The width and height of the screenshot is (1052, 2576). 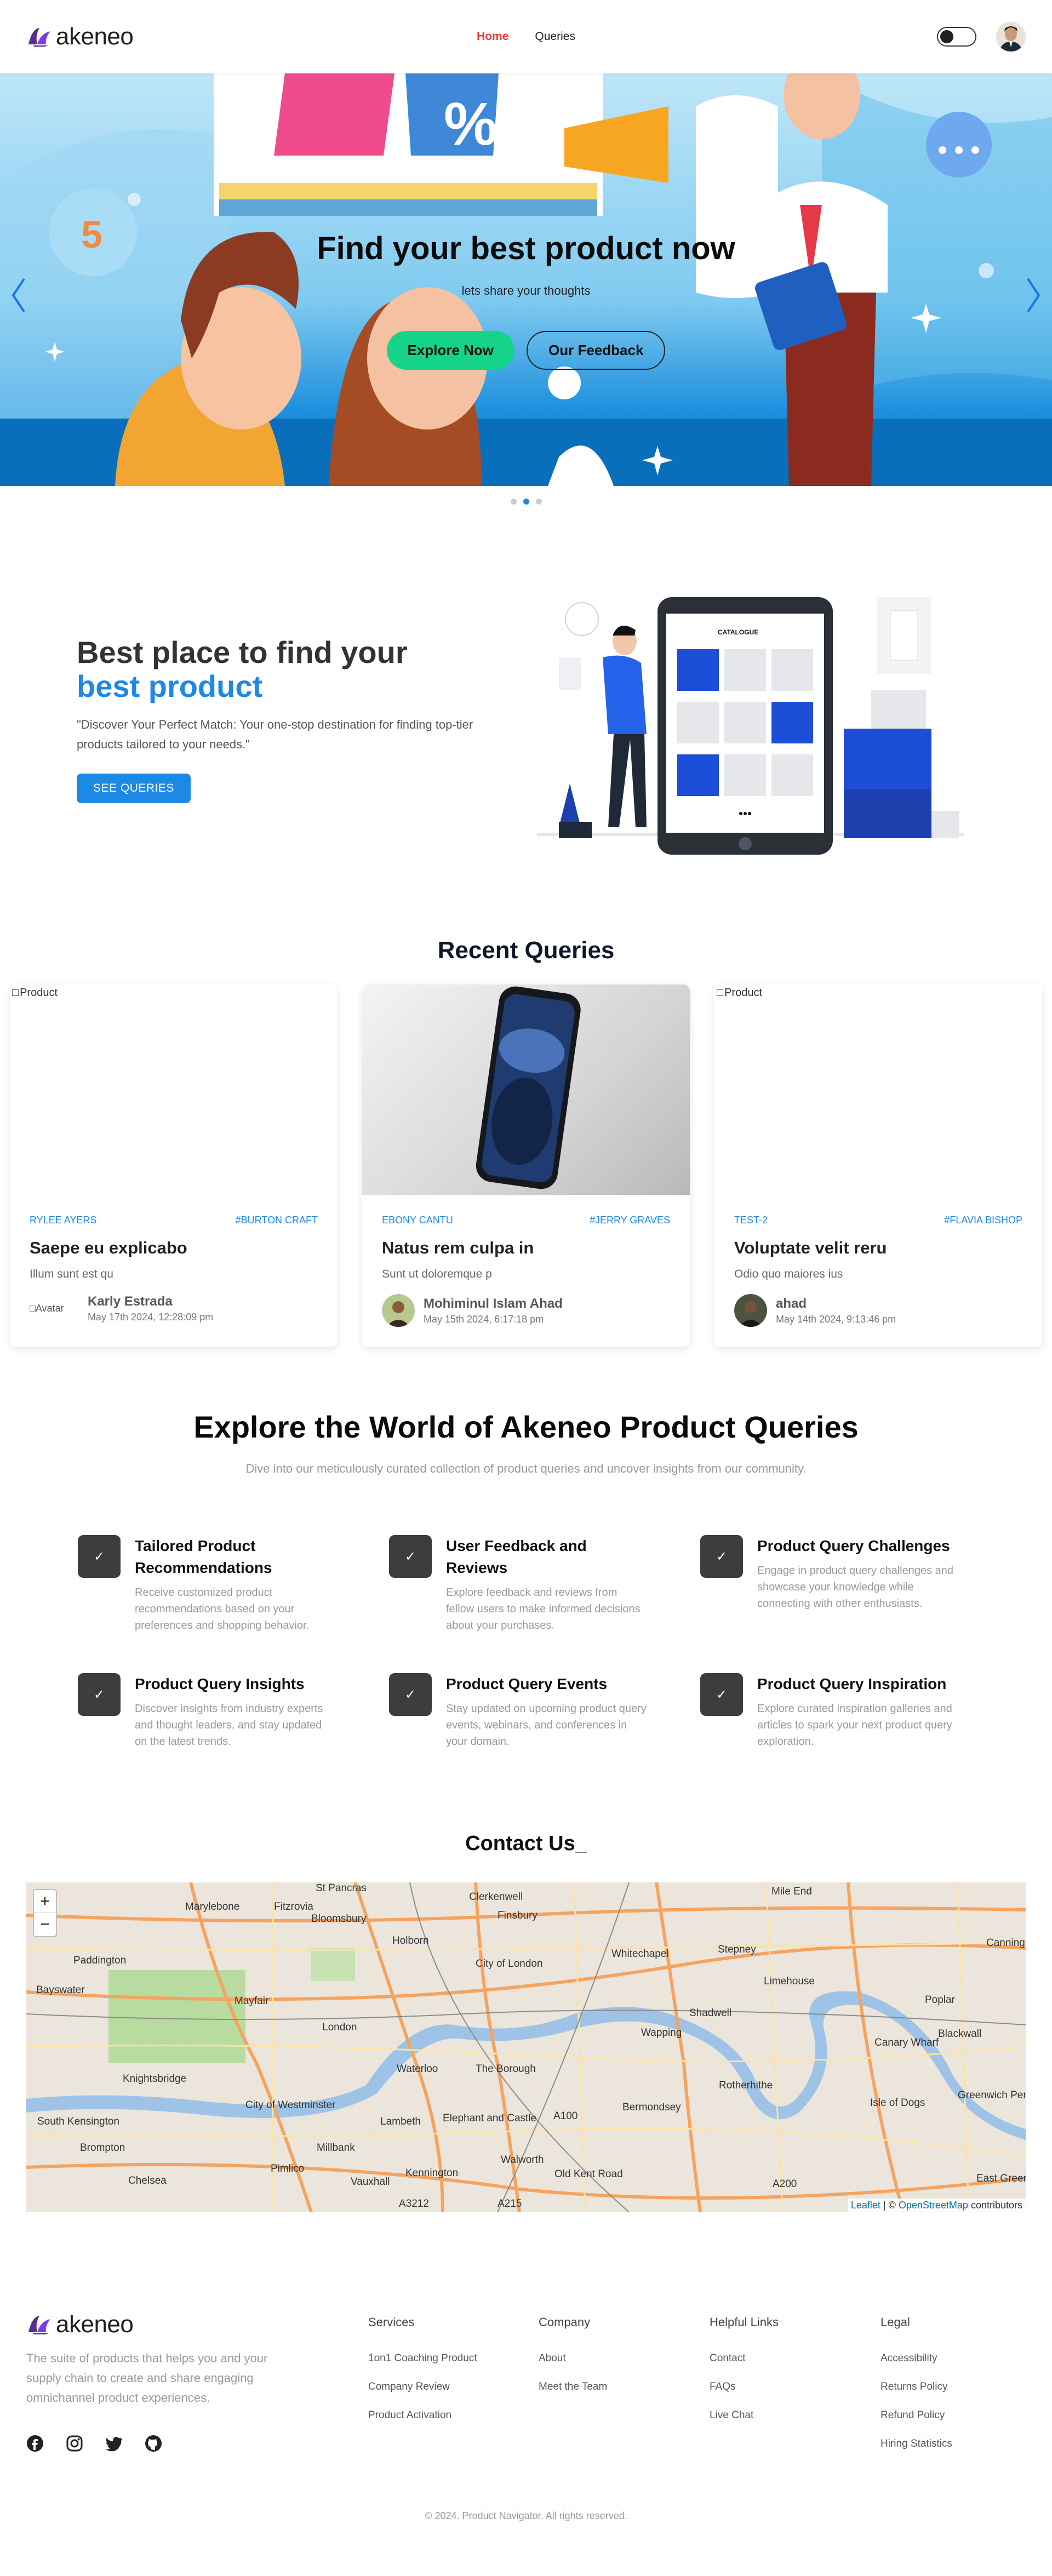 What do you see at coordinates (339, 1919) in the screenshot?
I see `map-label: Bloomsbury` at bounding box center [339, 1919].